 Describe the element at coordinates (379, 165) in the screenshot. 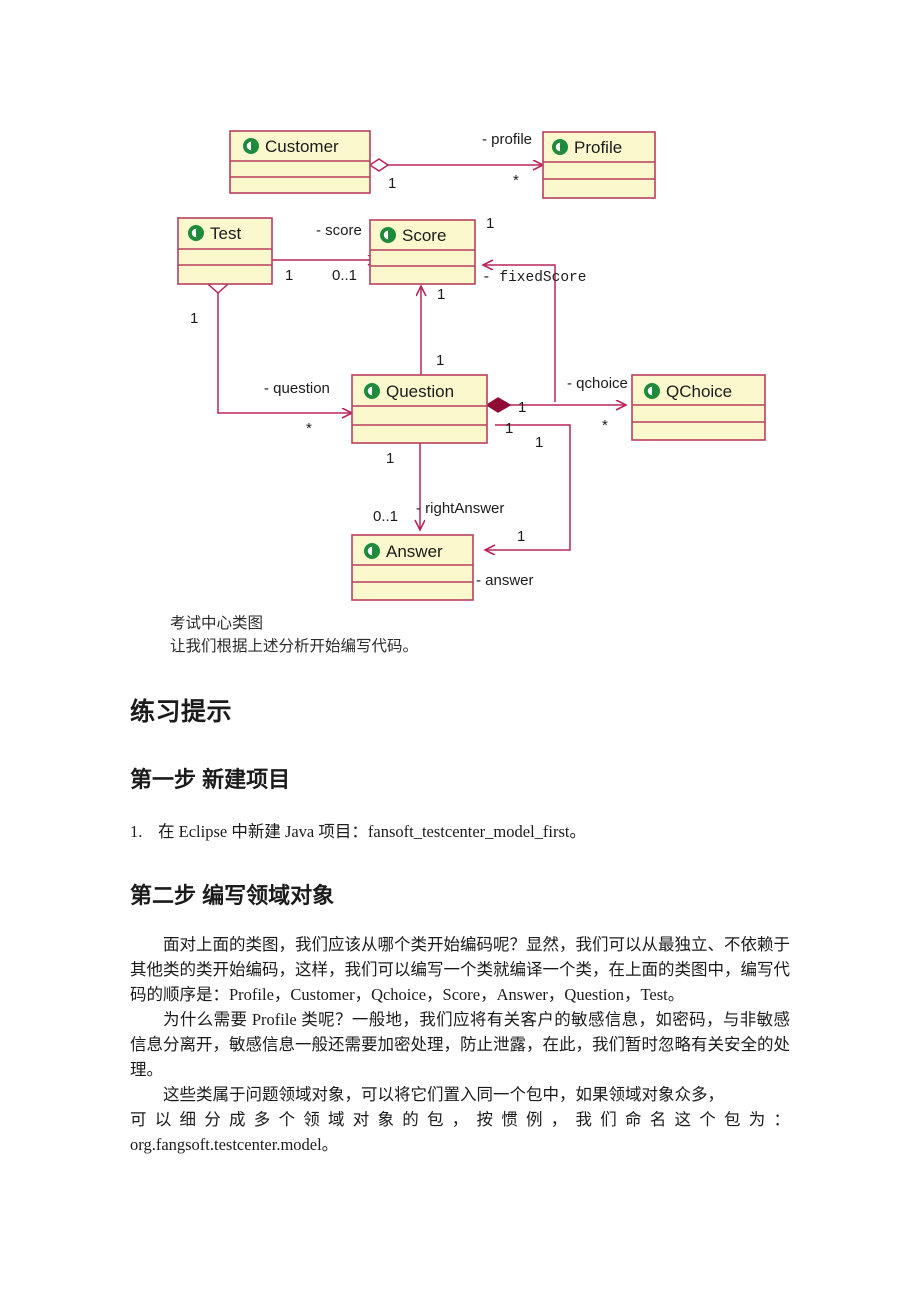

I see `aggregation-diamond-customer` at that location.